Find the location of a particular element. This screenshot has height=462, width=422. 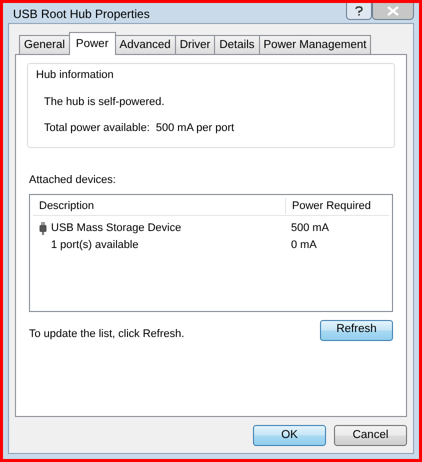

window-title: USB Root Hub Properties is located at coordinates (81, 14).